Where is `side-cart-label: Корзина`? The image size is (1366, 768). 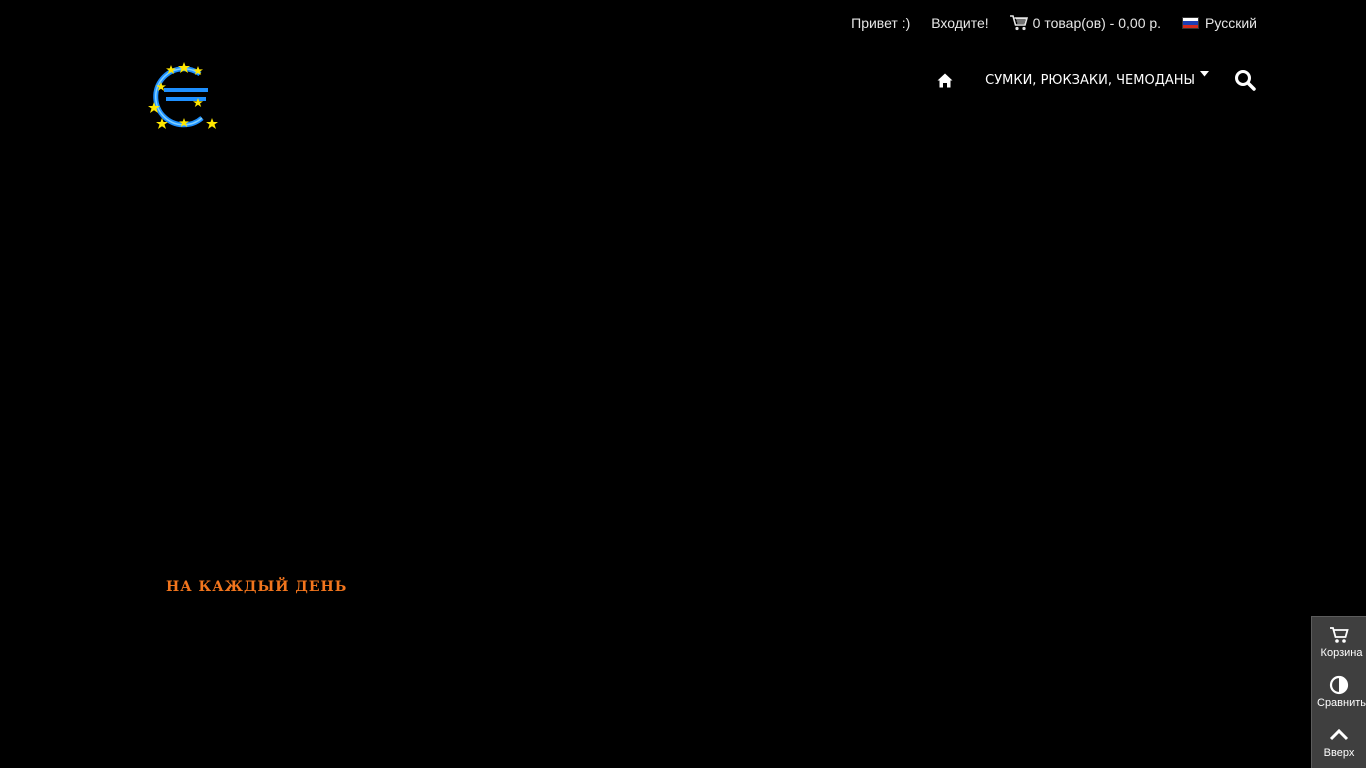
side-cart-label: Корзина is located at coordinates (1341, 653).